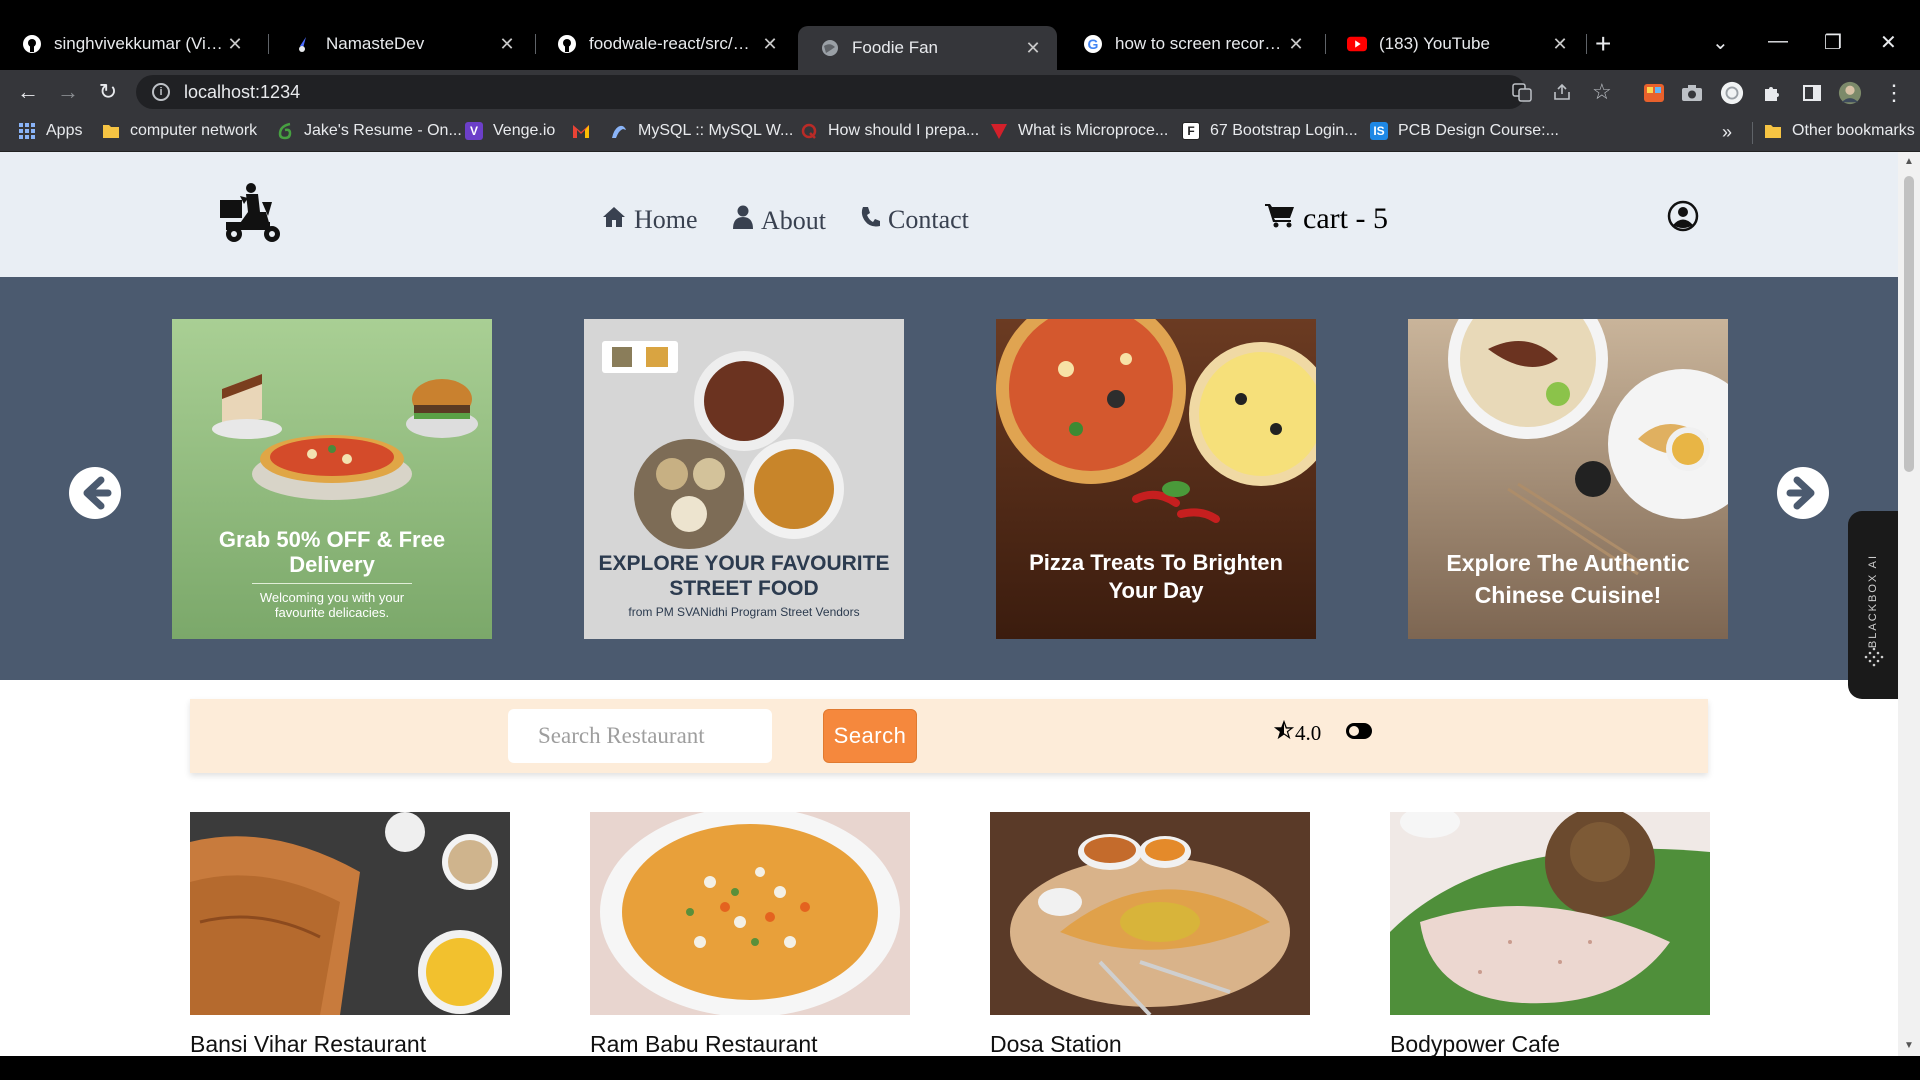 The image size is (1920, 1080). Describe the element at coordinates (1056, 1043) in the screenshot. I see `restaurant-name: Dosa Station` at that location.